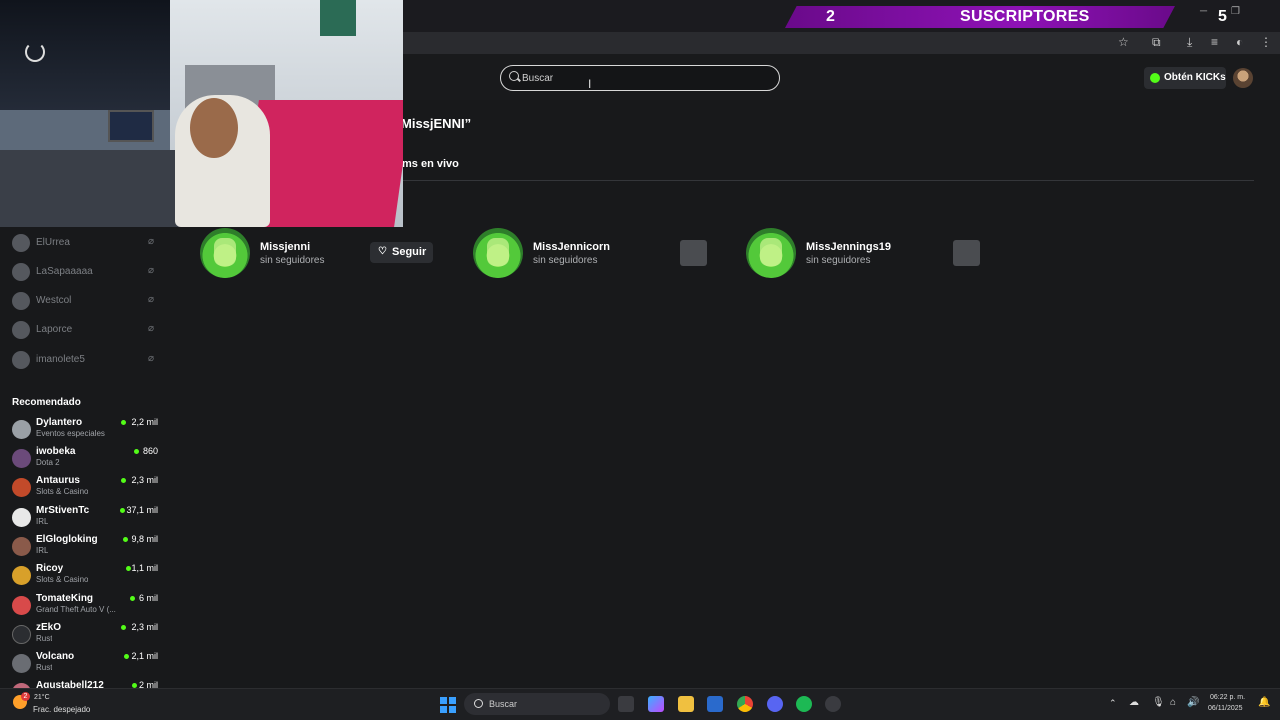 The width and height of the screenshot is (1280, 720). What do you see at coordinates (1264, 702) in the screenshot?
I see `notifications-icon: 🔔` at bounding box center [1264, 702].